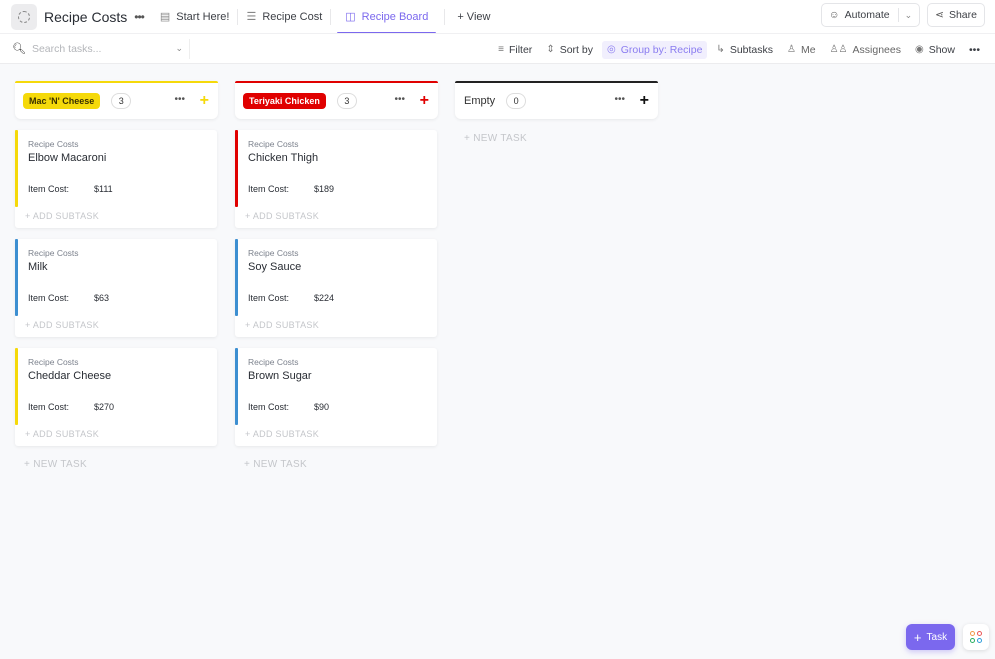 The height and width of the screenshot is (659, 995). What do you see at coordinates (611, 49) in the screenshot?
I see `layers-icon: ◎` at bounding box center [611, 49].